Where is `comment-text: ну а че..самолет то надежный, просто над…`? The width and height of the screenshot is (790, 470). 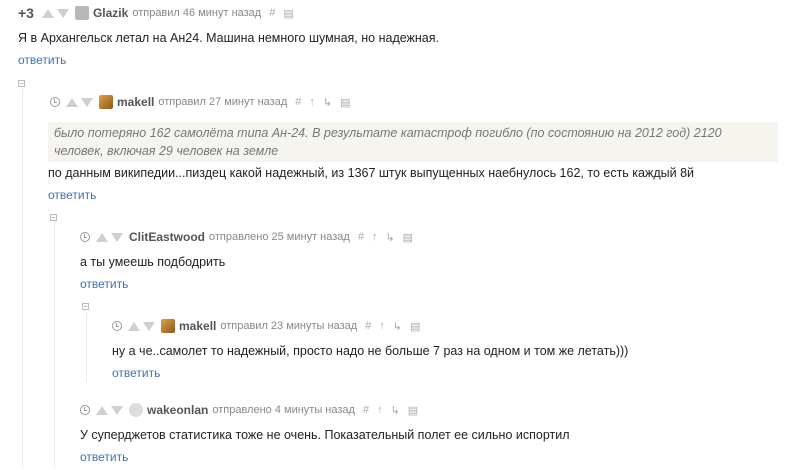
comment-text: ну а че..самолет то надежный, просто над… is located at coordinates (370, 351).